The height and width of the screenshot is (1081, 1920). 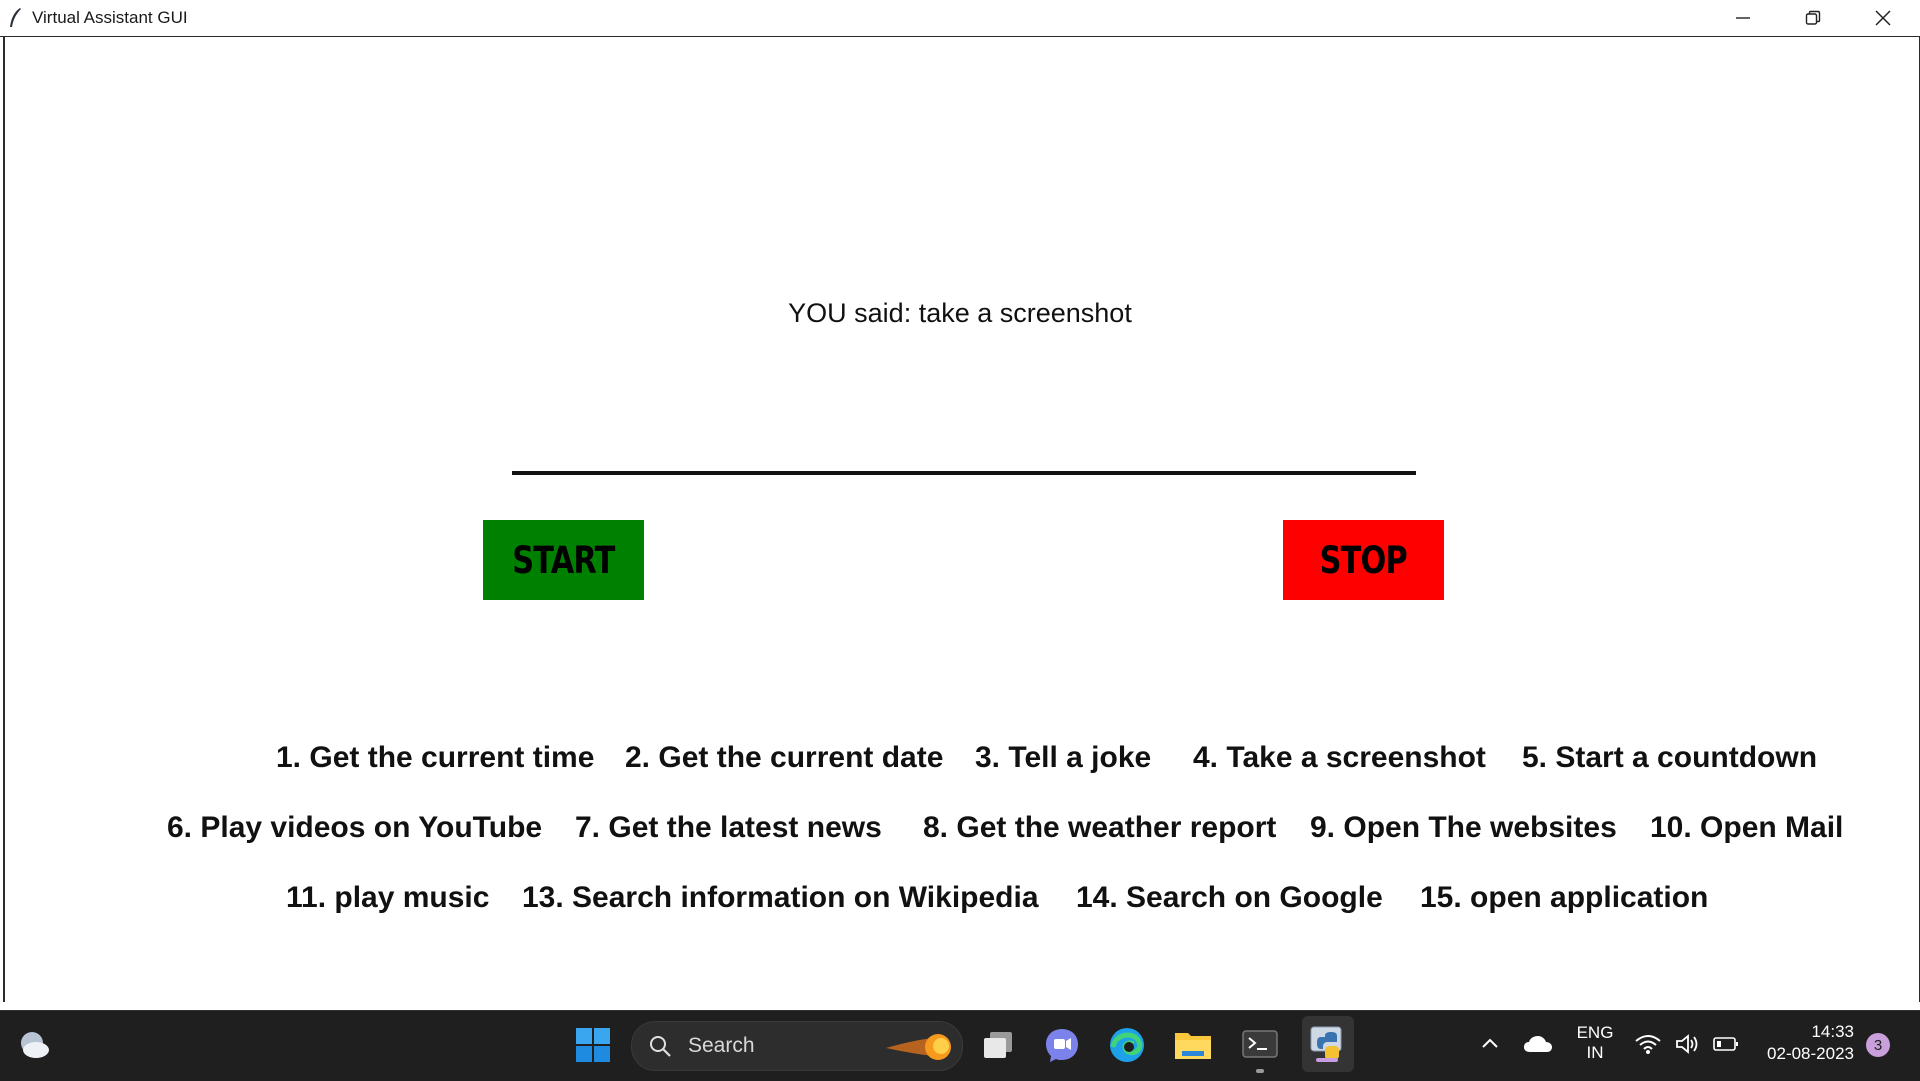 What do you see at coordinates (960, 18) in the screenshot?
I see `title-bar: Virtual Assistant GUI` at bounding box center [960, 18].